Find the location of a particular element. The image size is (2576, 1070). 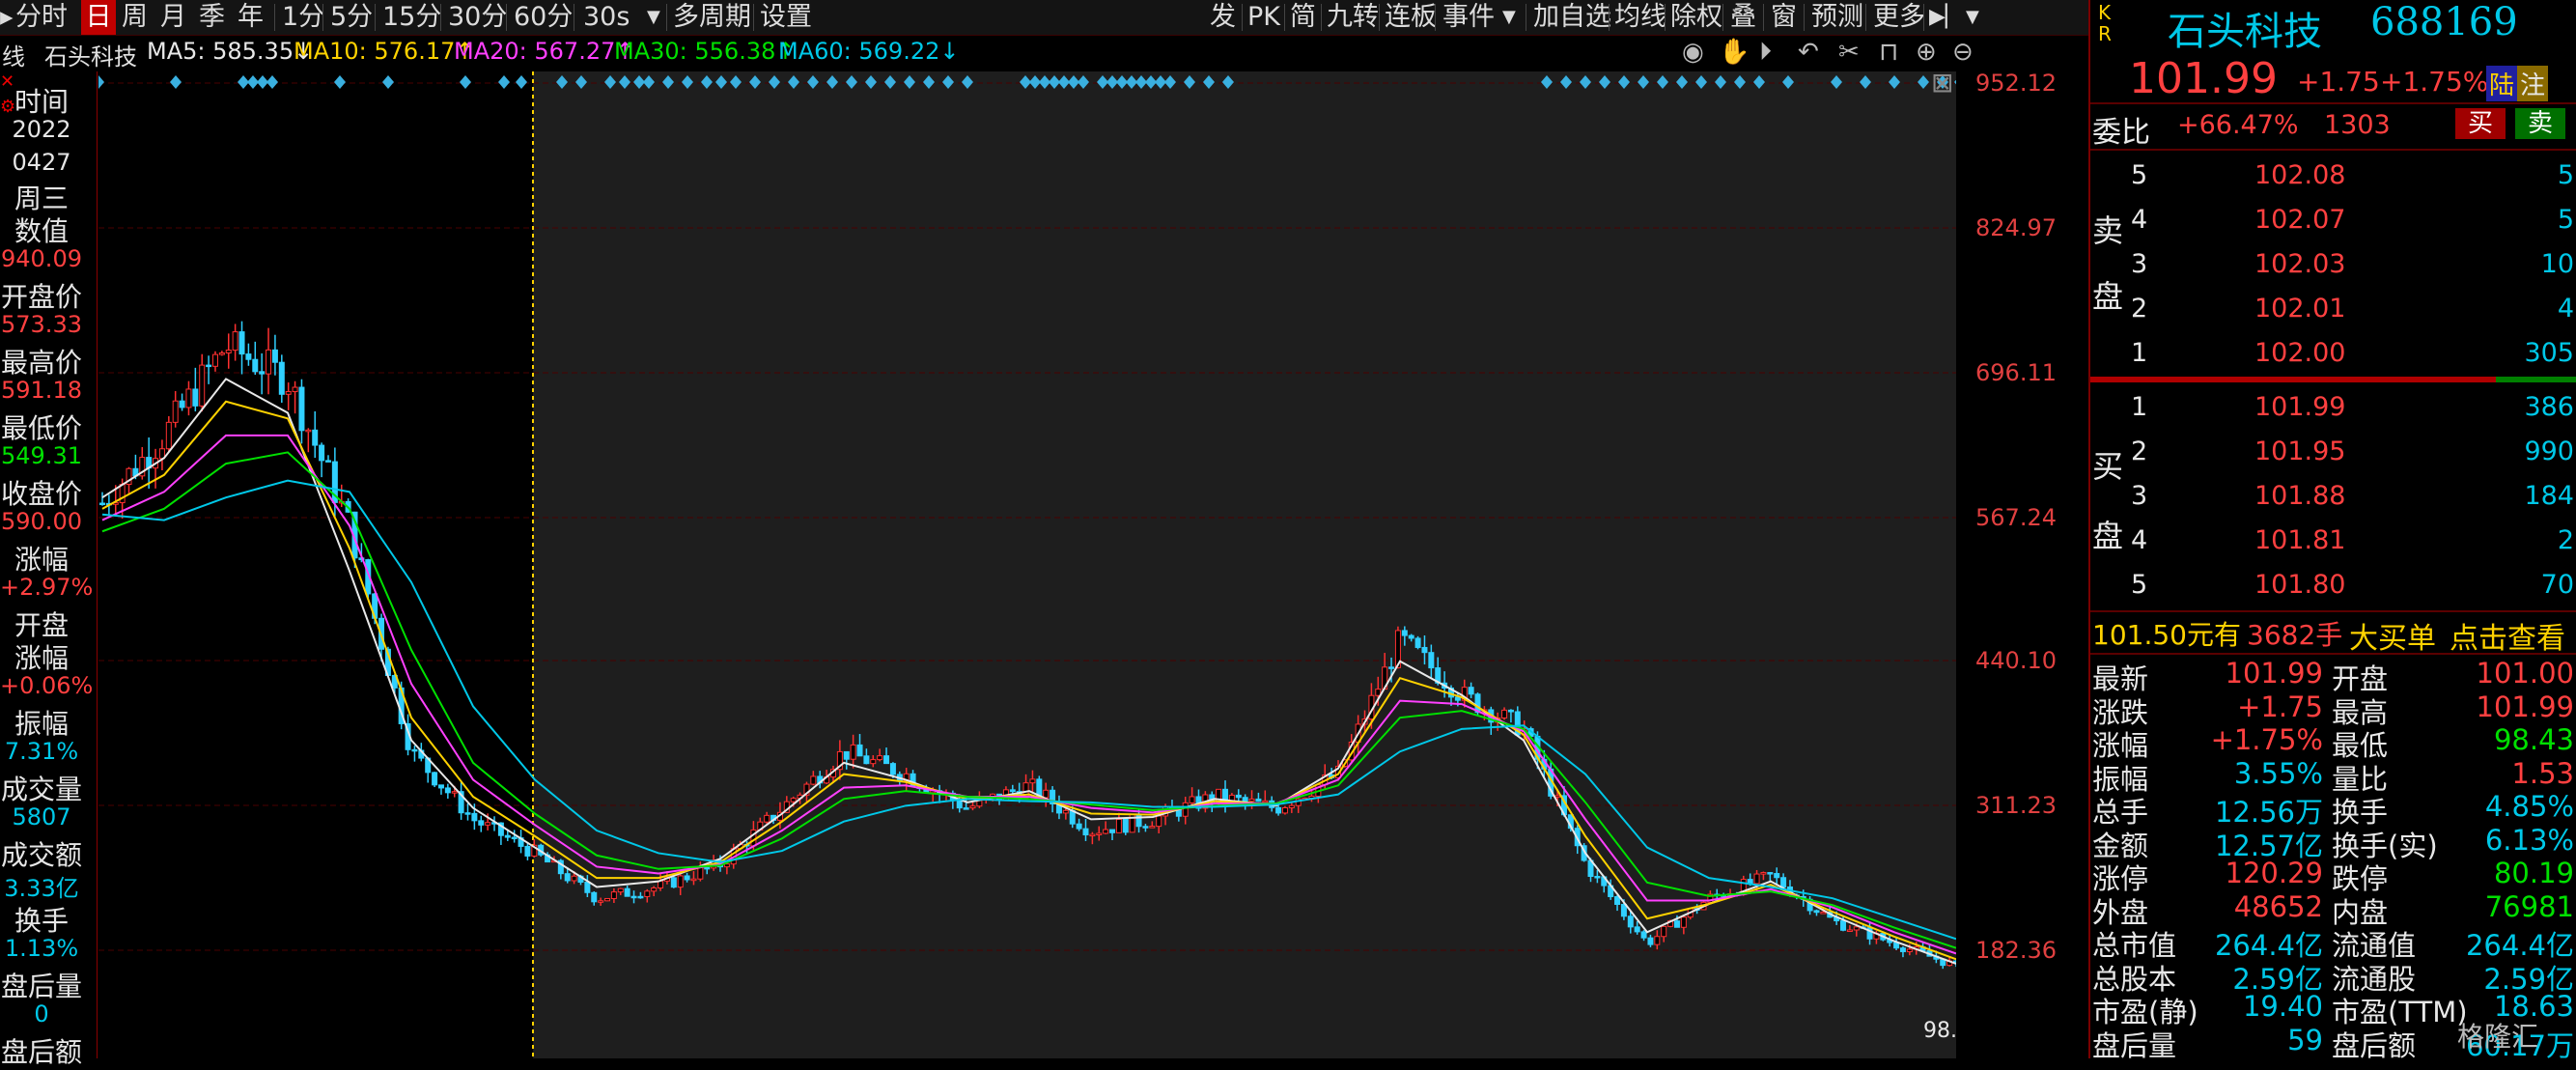

stat-value: 101.99 is located at coordinates (2525, 706).